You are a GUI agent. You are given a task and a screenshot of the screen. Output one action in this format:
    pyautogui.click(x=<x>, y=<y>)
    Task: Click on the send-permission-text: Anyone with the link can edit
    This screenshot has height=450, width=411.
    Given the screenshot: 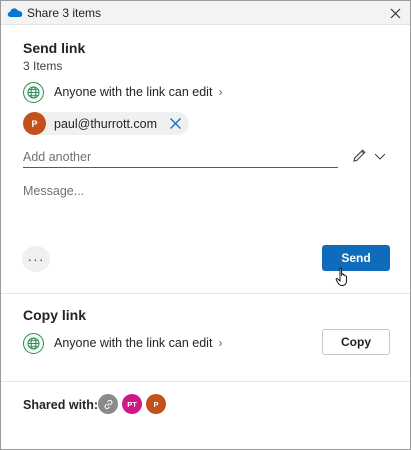 What is the action you would take?
    pyautogui.click(x=133, y=92)
    